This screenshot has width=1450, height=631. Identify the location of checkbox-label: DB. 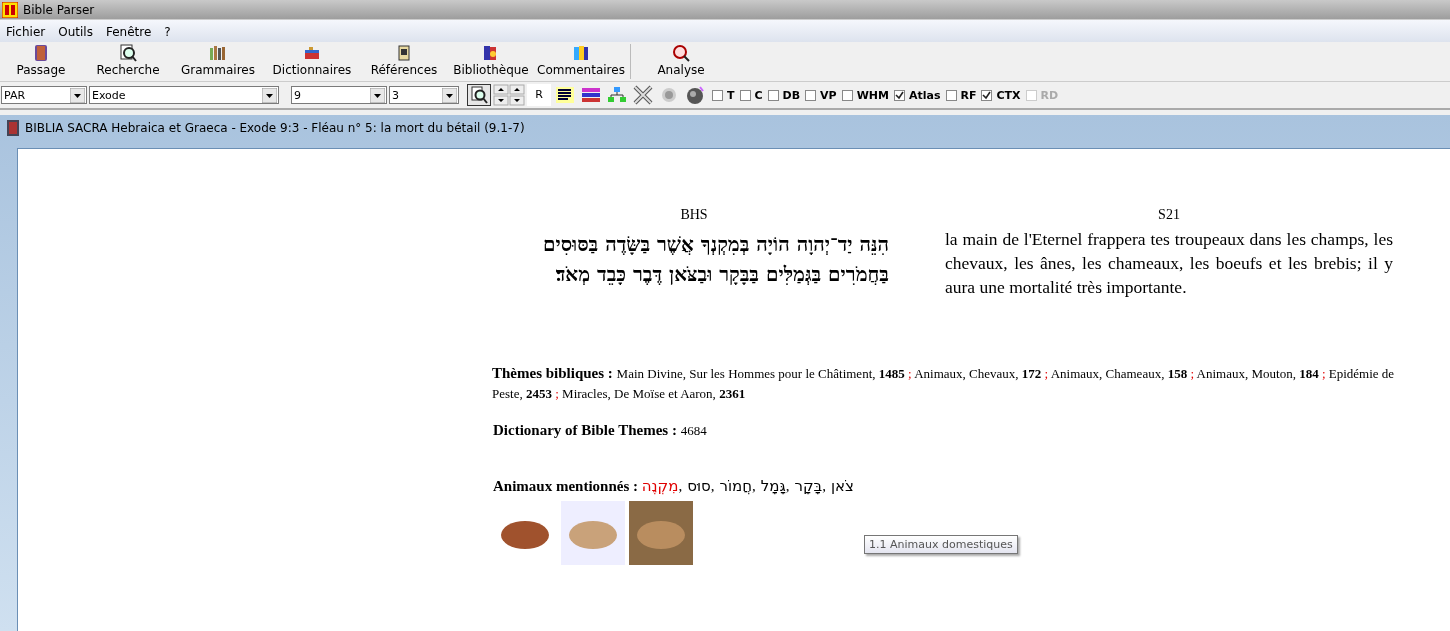
(791, 95).